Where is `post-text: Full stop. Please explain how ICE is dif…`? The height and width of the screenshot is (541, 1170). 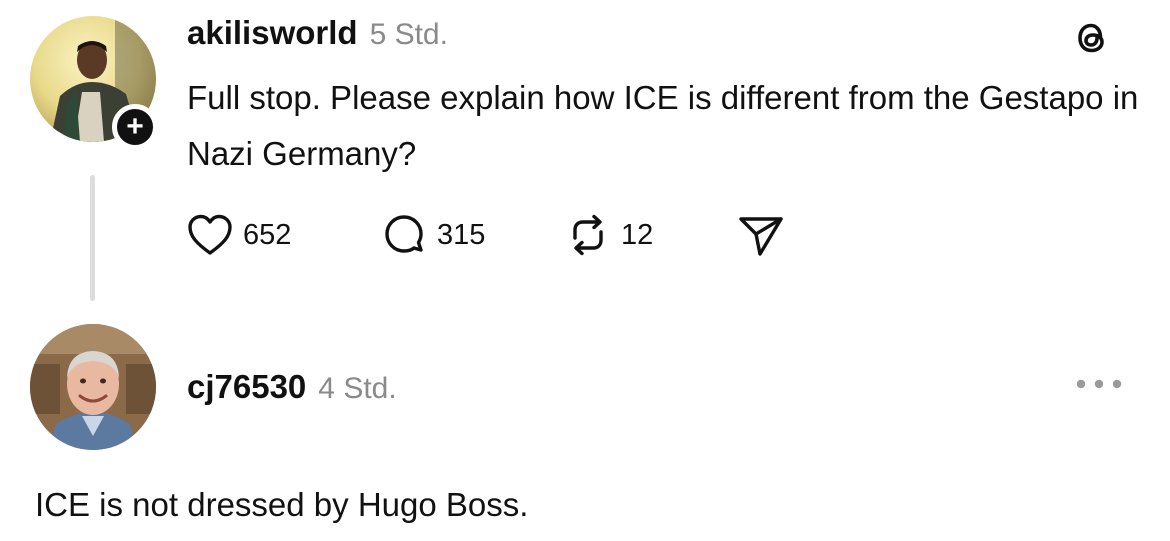 post-text: Full stop. Please explain how ICE is dif… is located at coordinates (663, 125).